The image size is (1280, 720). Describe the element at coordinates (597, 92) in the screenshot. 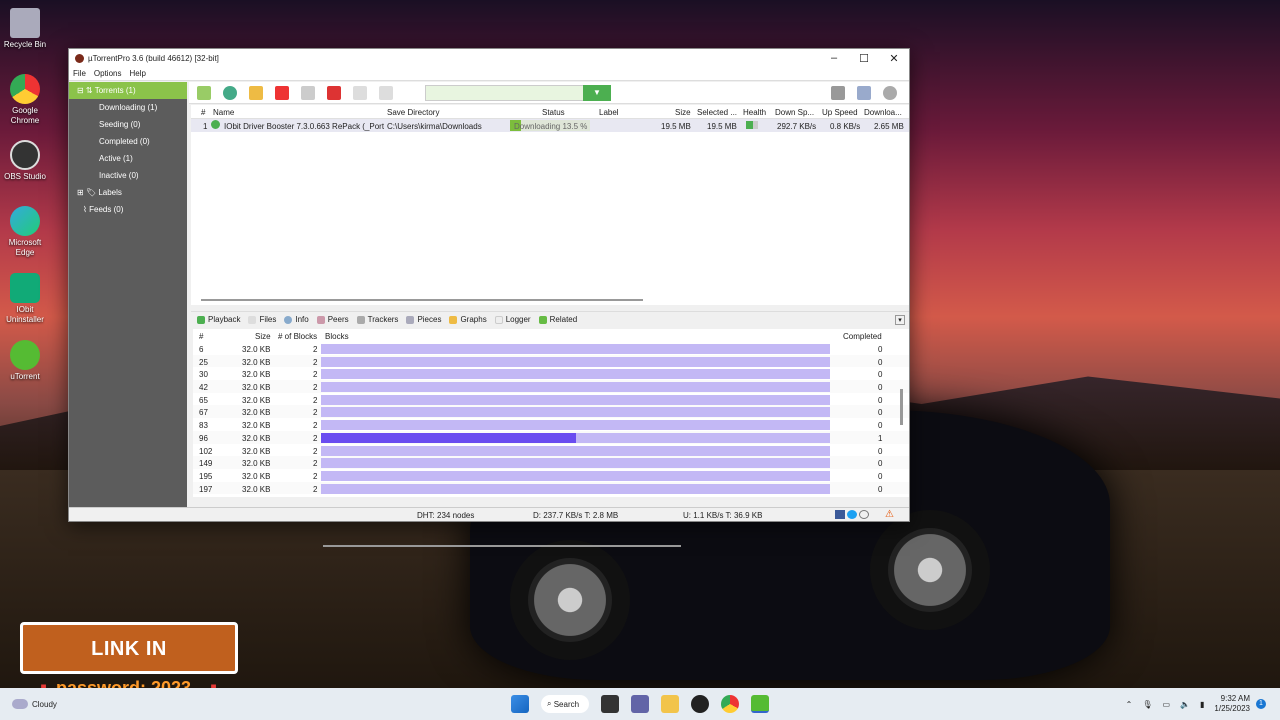

I see `filter-icon: ▼` at that location.